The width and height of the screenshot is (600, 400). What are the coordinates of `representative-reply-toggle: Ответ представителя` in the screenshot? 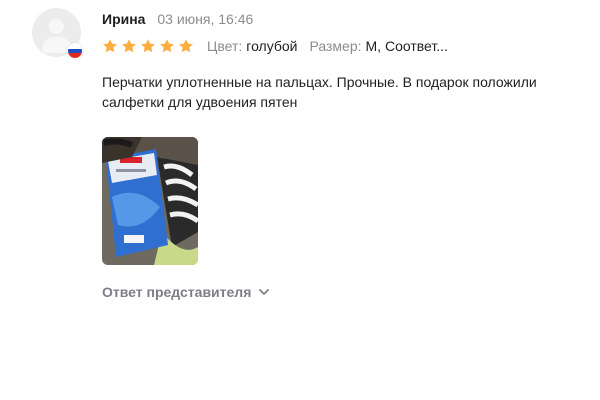 It's located at (186, 292).